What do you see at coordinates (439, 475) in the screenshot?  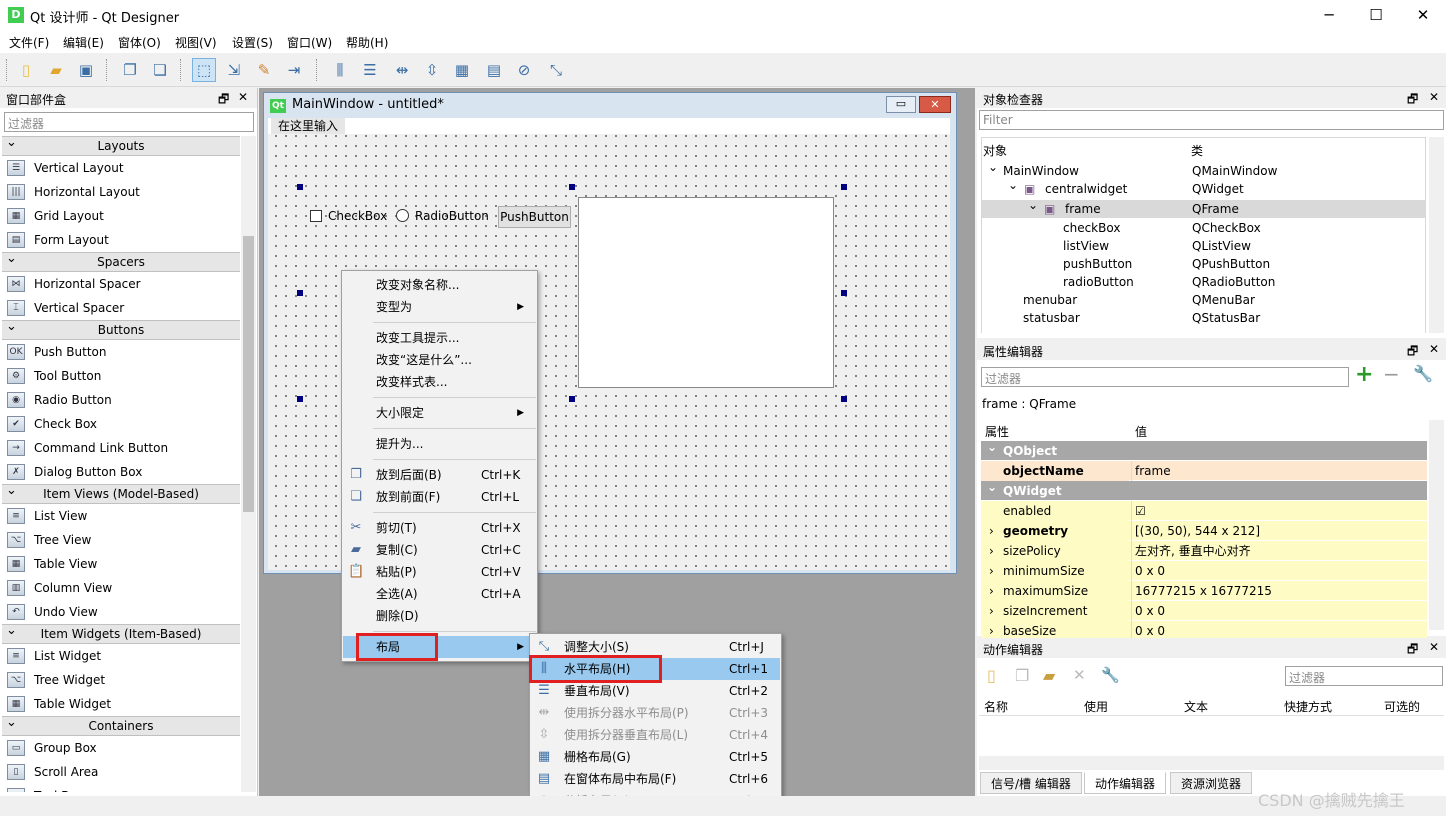 I see `context-menu-item: ❐ 放到后面(B) Ctrl+K` at bounding box center [439, 475].